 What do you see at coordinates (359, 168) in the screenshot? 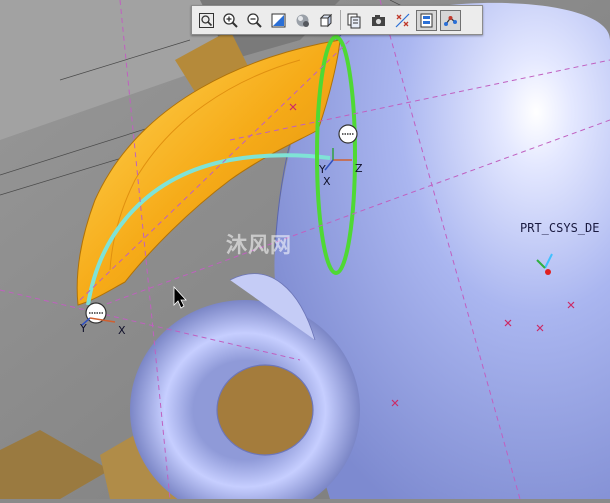
I see `axis-label-z-top: Z` at bounding box center [359, 168].